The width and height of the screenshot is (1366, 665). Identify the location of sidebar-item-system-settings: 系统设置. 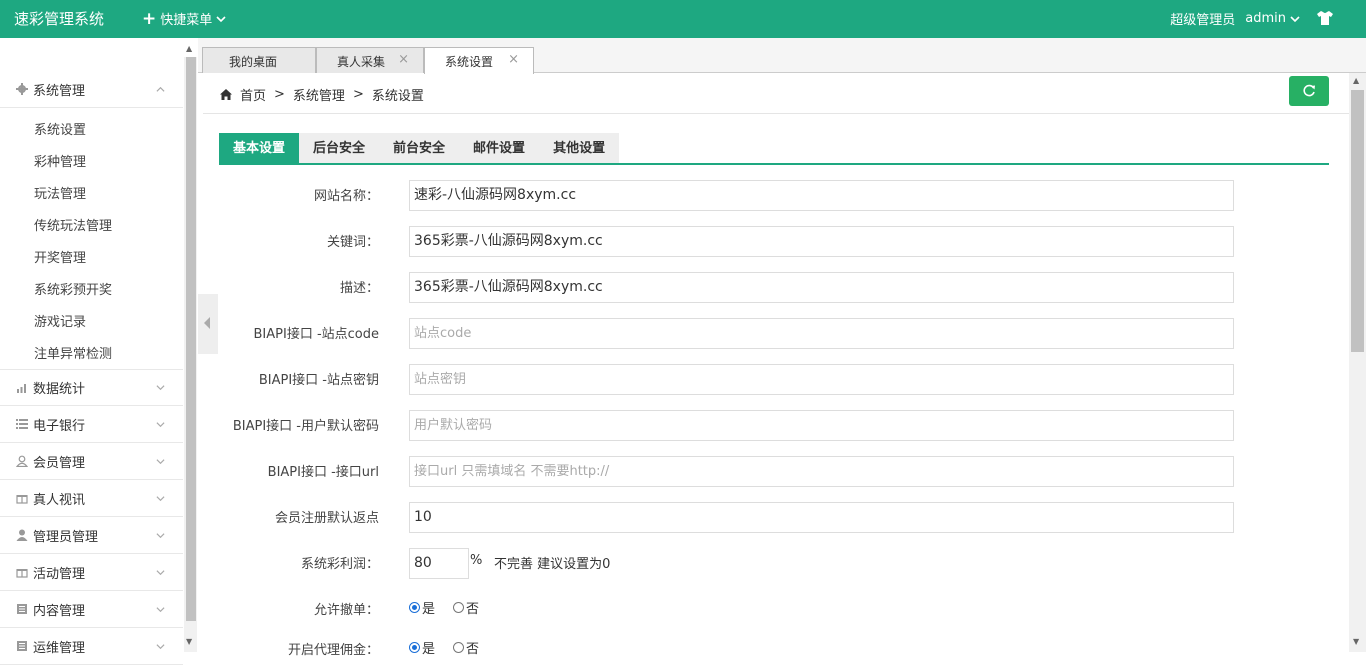
(60, 128).